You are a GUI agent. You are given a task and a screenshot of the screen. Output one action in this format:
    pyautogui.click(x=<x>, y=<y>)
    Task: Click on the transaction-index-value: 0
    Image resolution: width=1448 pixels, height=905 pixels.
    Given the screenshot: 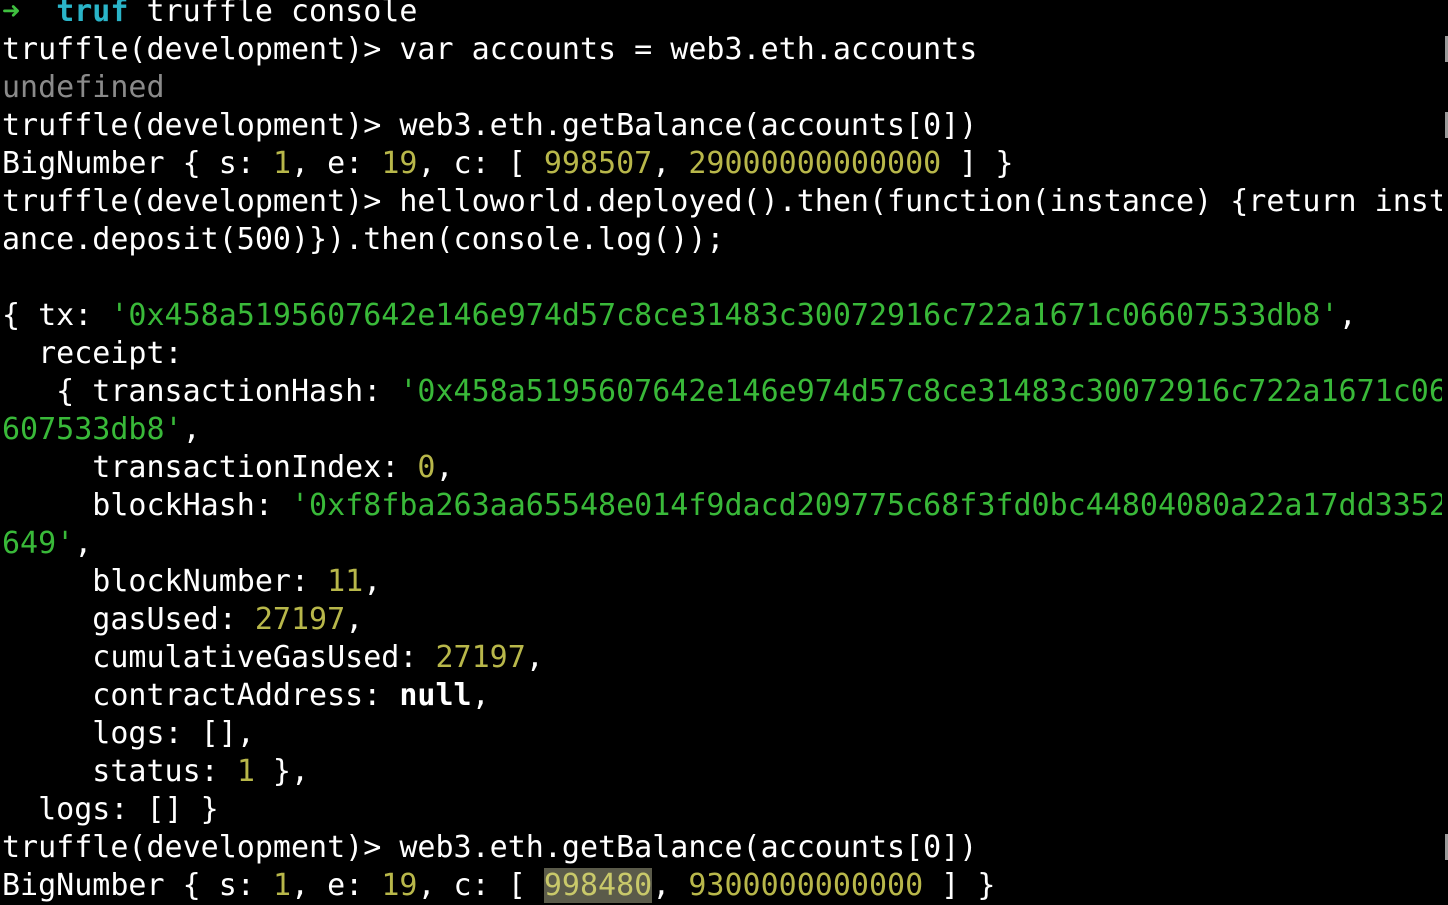 What is the action you would take?
    pyautogui.click(x=426, y=467)
    